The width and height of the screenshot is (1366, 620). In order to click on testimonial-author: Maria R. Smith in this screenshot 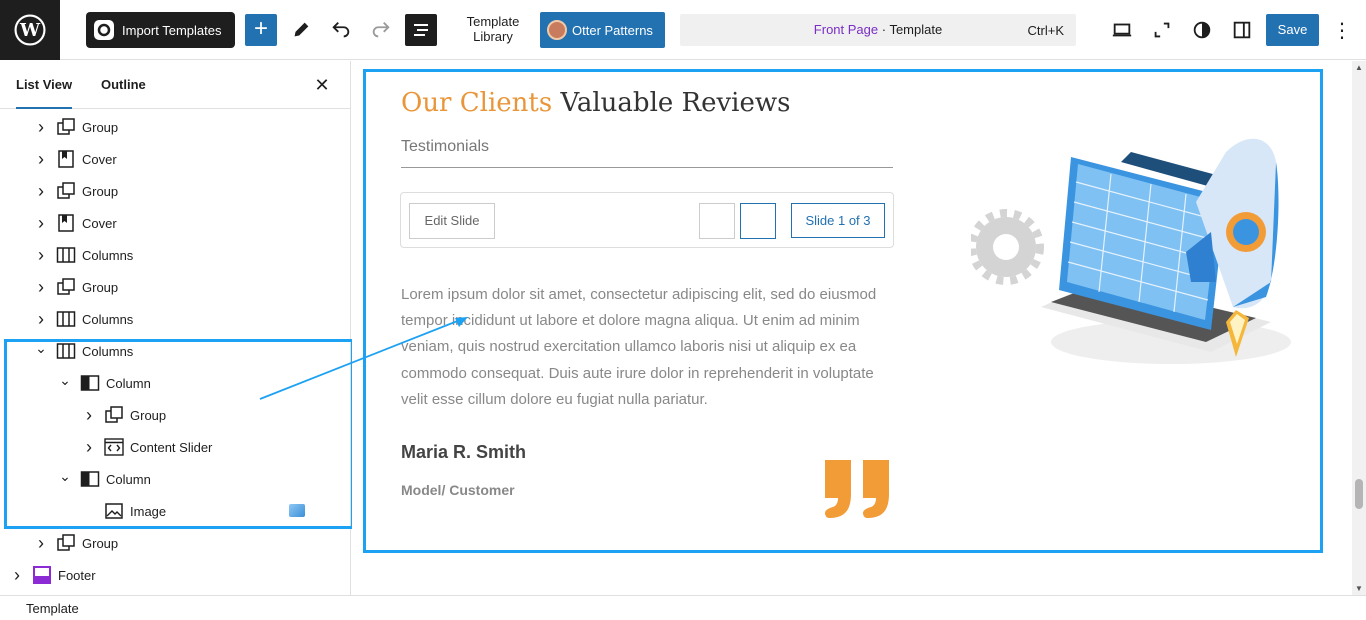, I will do `click(463, 452)`.